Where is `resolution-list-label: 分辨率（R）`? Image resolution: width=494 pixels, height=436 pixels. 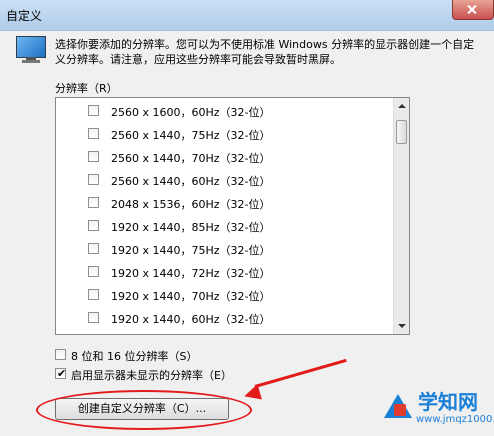 resolution-list-label: 分辨率（R） is located at coordinates (86, 88).